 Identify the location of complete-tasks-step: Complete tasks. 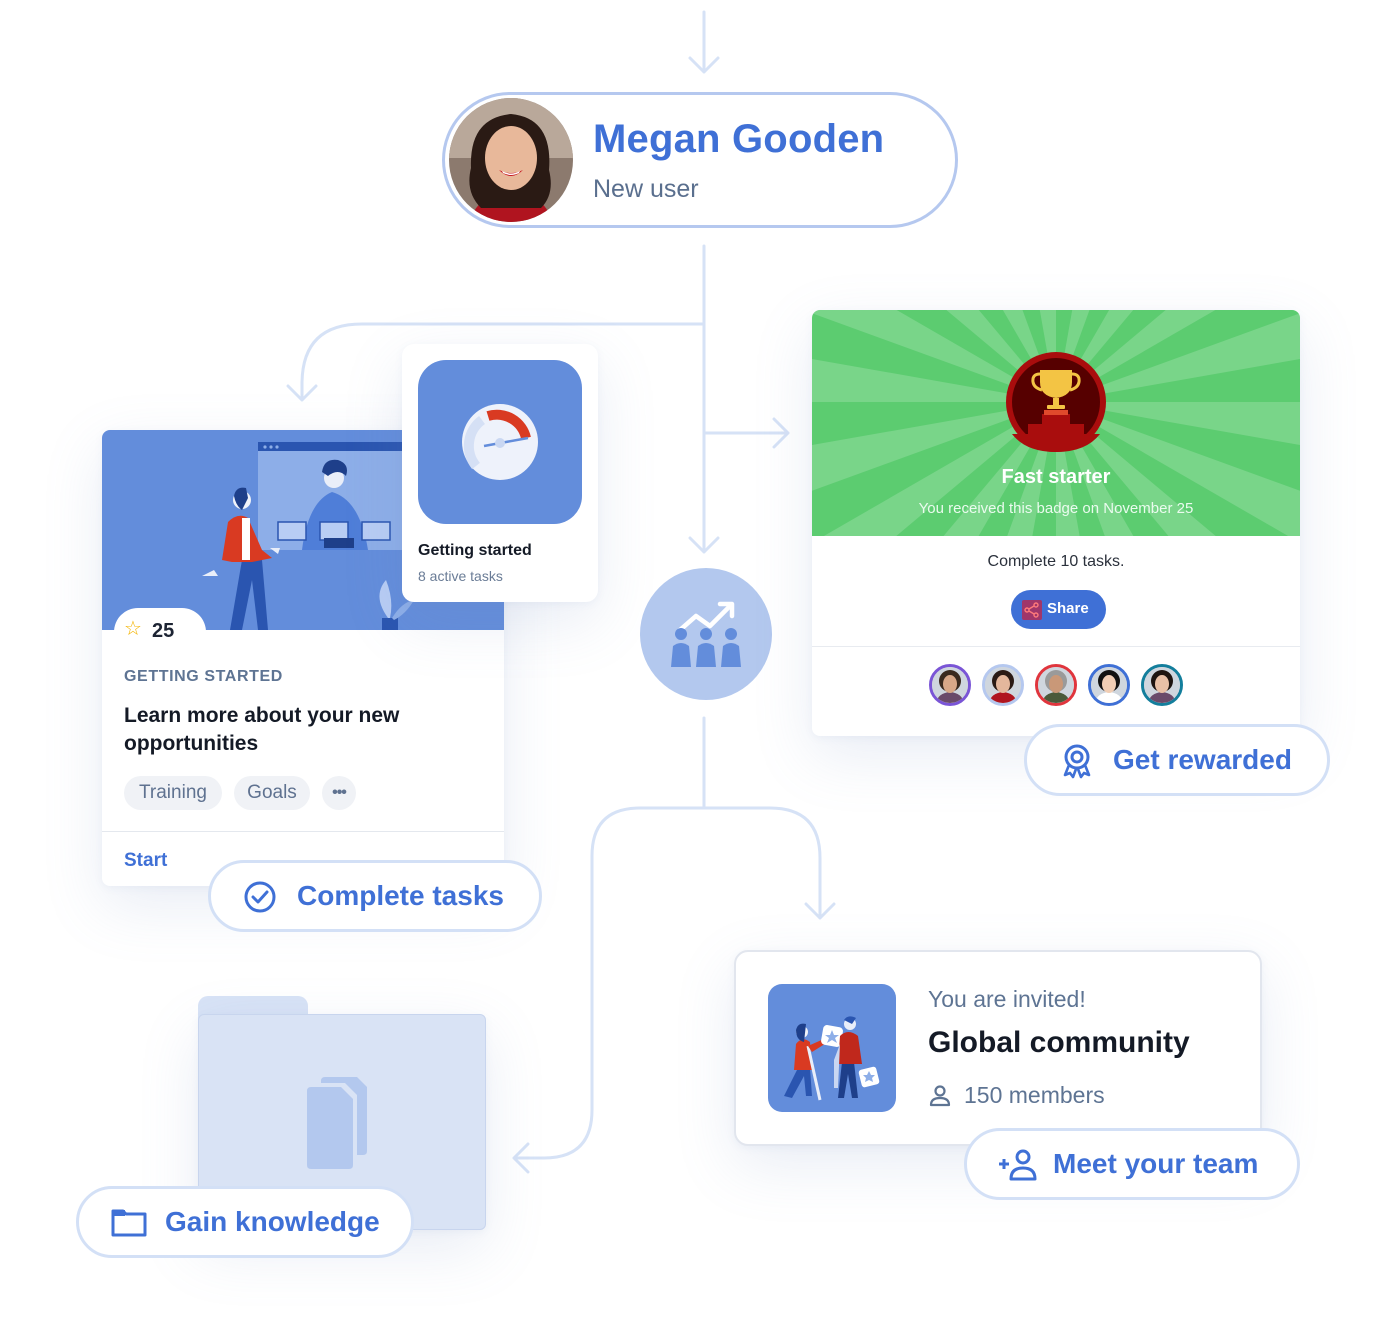
(375, 896).